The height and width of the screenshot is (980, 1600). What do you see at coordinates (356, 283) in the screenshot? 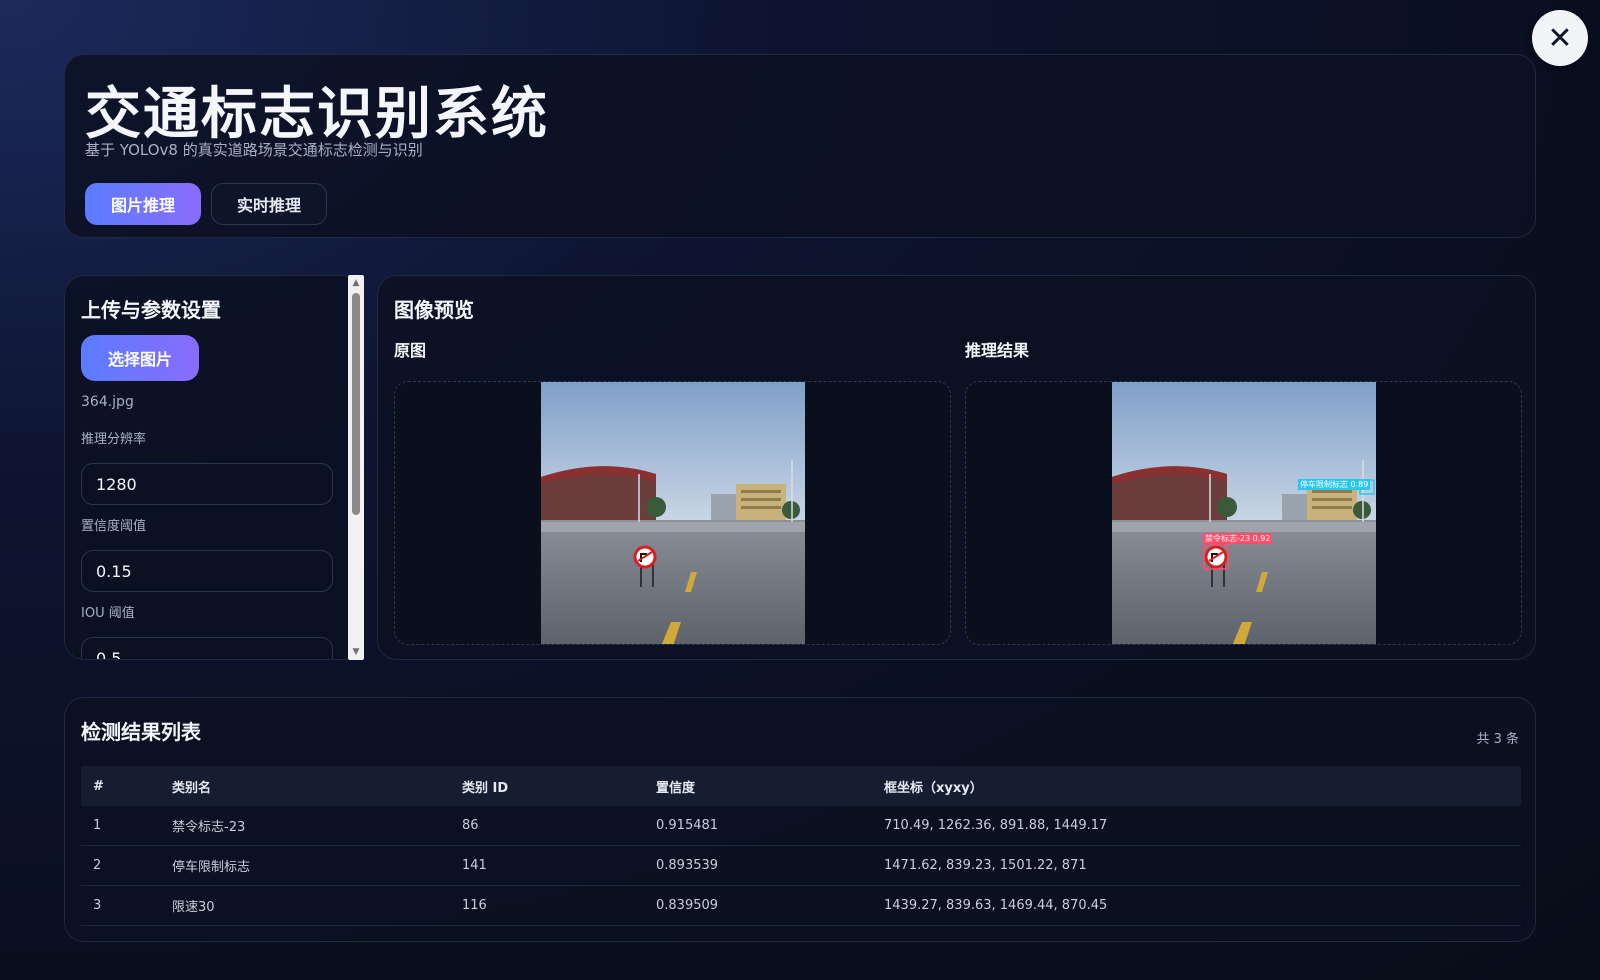
I see `scroll-up-arrow-icon: ▲` at bounding box center [356, 283].